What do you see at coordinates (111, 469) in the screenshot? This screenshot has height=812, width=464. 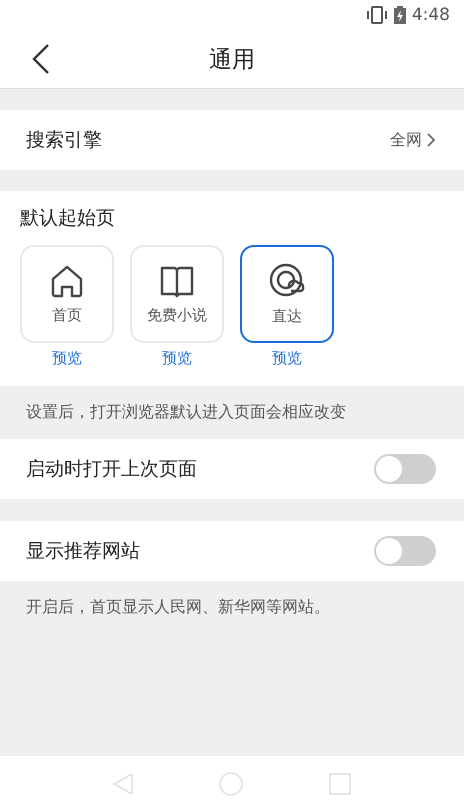 I see `setting-label: 启动时打开上次页面` at bounding box center [111, 469].